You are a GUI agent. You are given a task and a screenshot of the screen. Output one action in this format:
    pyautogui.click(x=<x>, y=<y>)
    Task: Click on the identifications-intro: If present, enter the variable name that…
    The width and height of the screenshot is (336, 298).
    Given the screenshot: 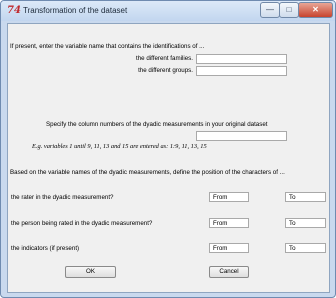 What is the action you would take?
    pyautogui.click(x=107, y=46)
    